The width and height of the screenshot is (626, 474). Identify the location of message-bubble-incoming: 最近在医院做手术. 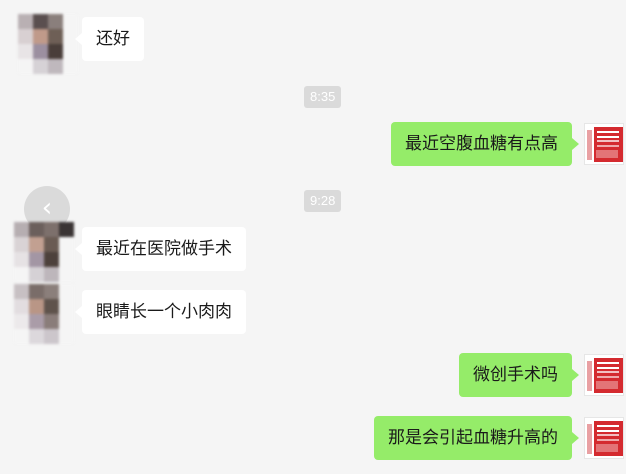
(160, 249).